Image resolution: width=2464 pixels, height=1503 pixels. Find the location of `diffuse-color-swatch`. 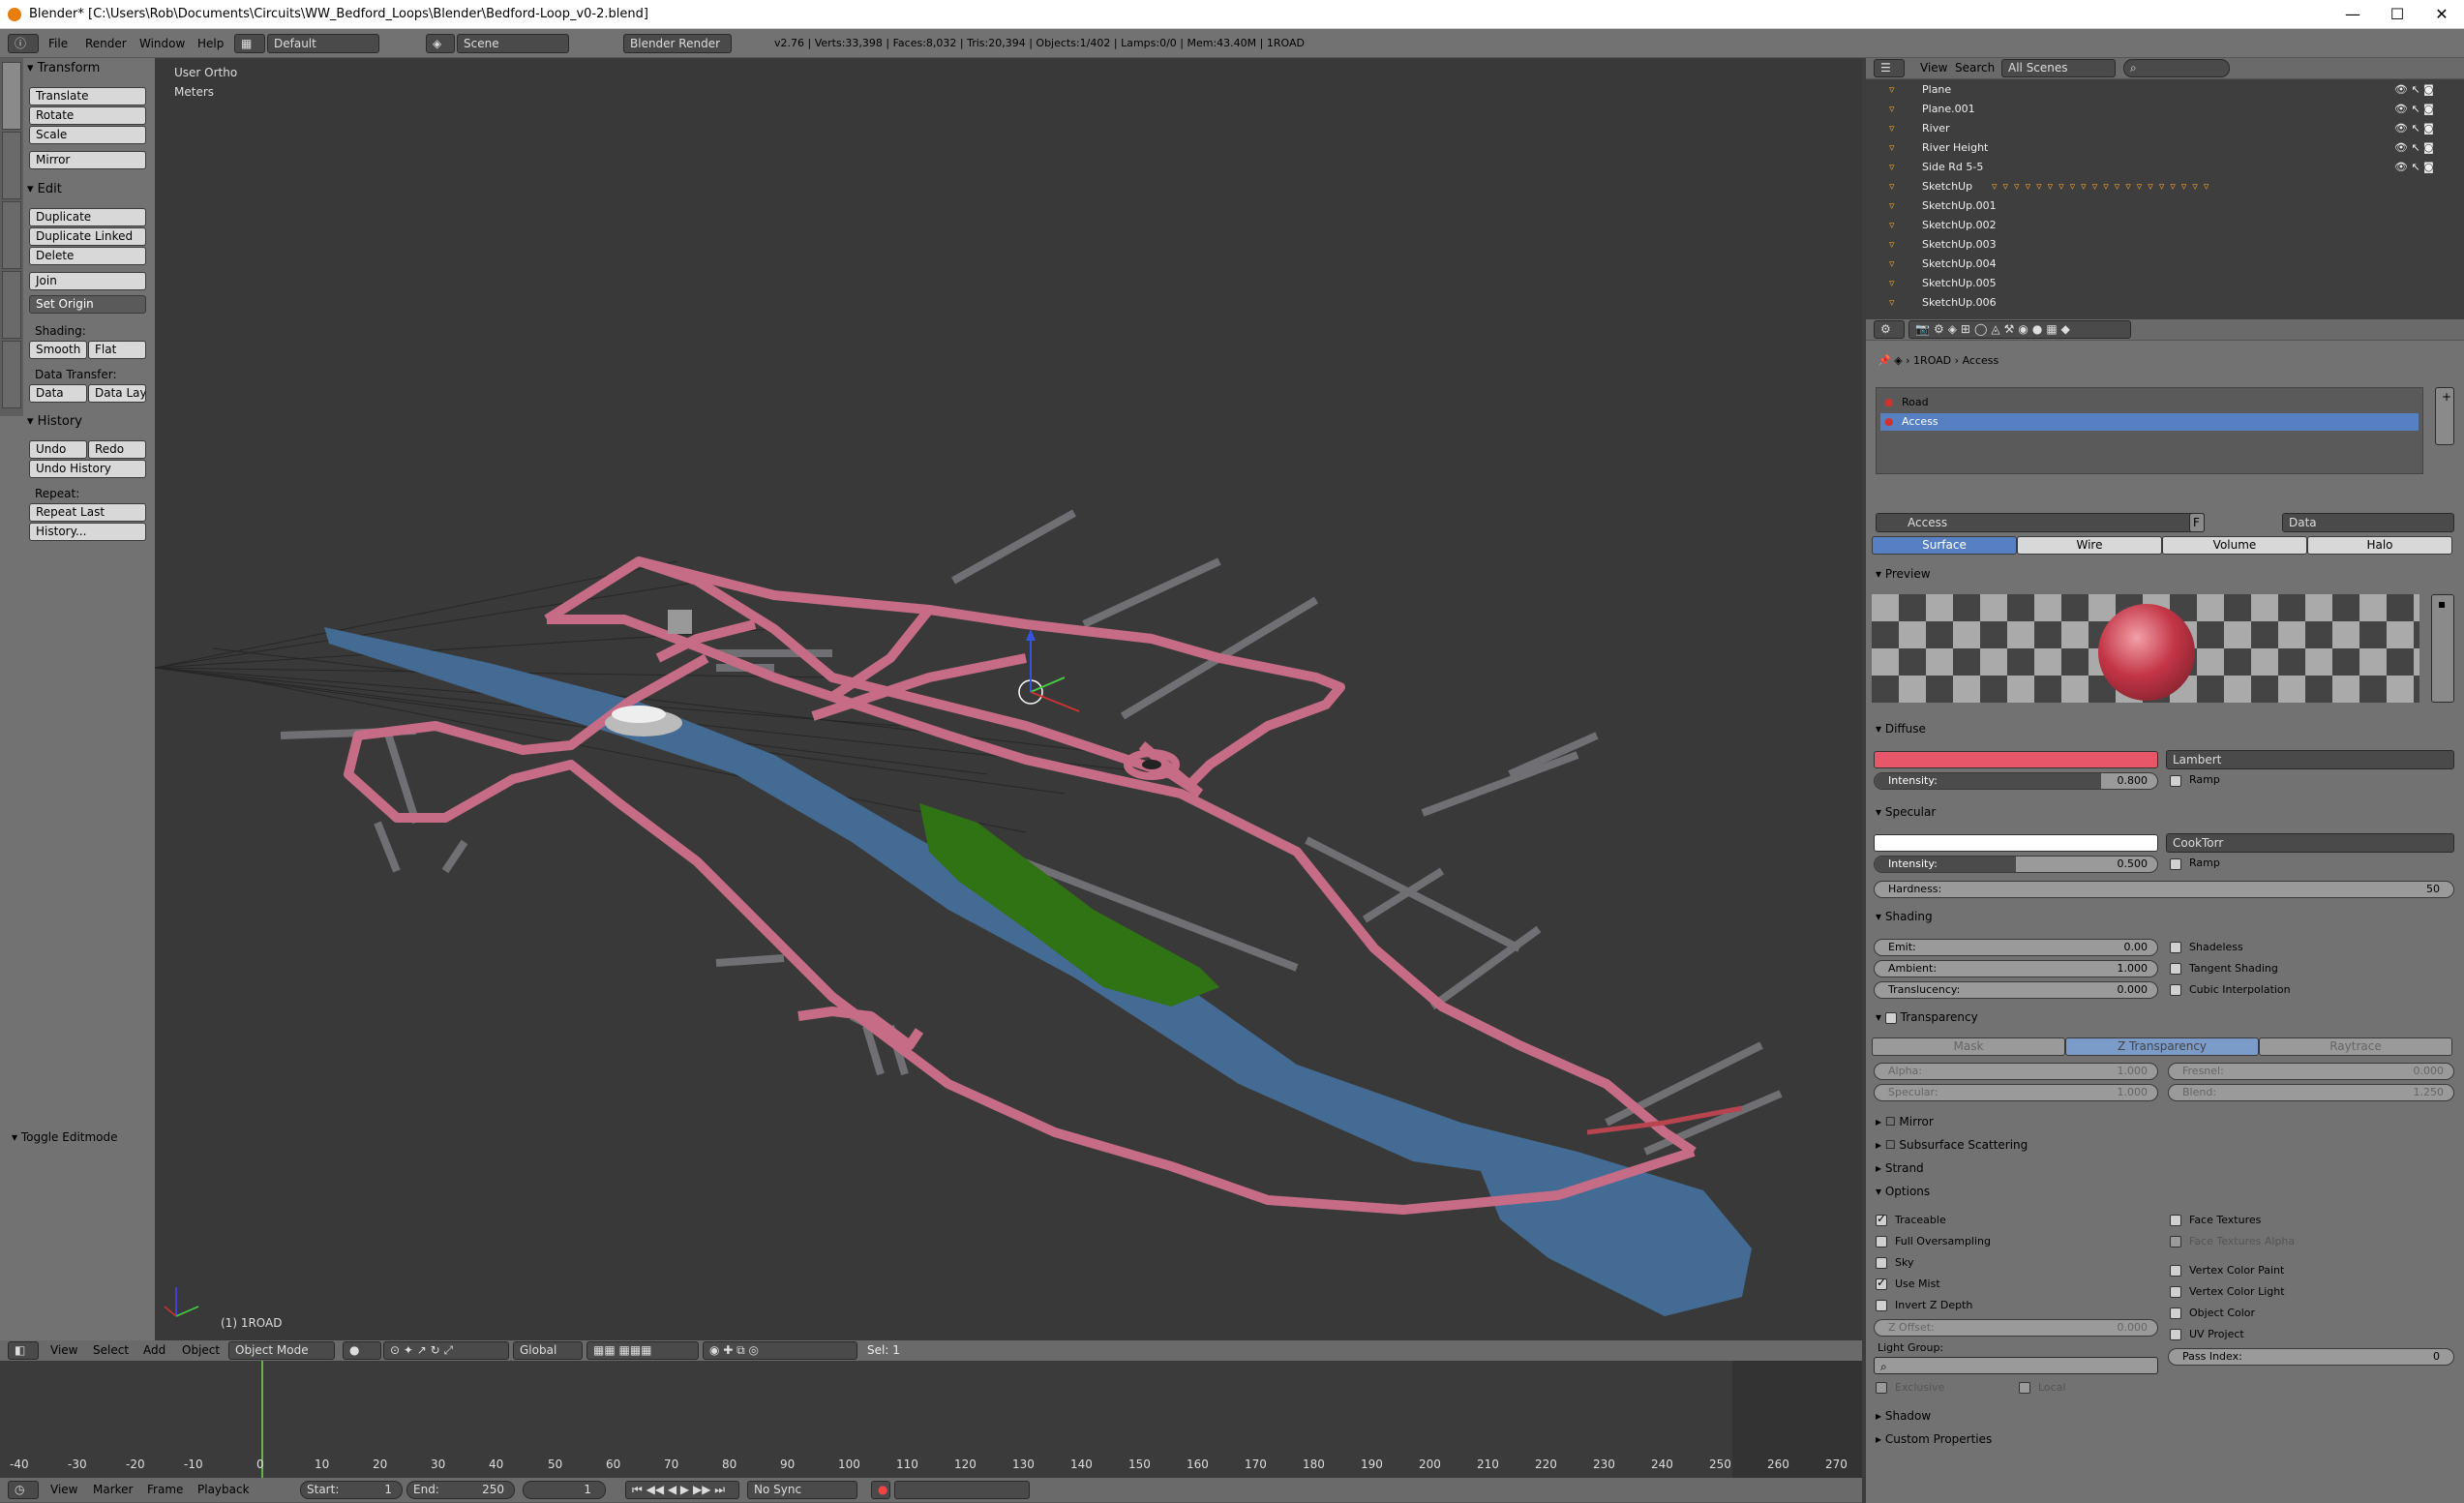

diffuse-color-swatch is located at coordinates (2016, 759).